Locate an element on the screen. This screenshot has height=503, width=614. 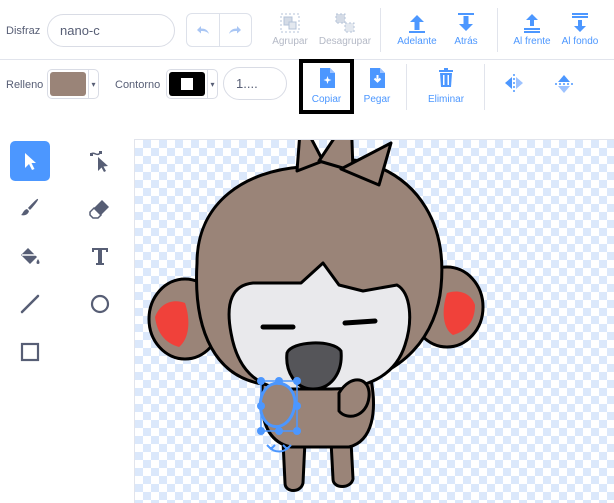
flip-vertical-button is located at coordinates (564, 84).